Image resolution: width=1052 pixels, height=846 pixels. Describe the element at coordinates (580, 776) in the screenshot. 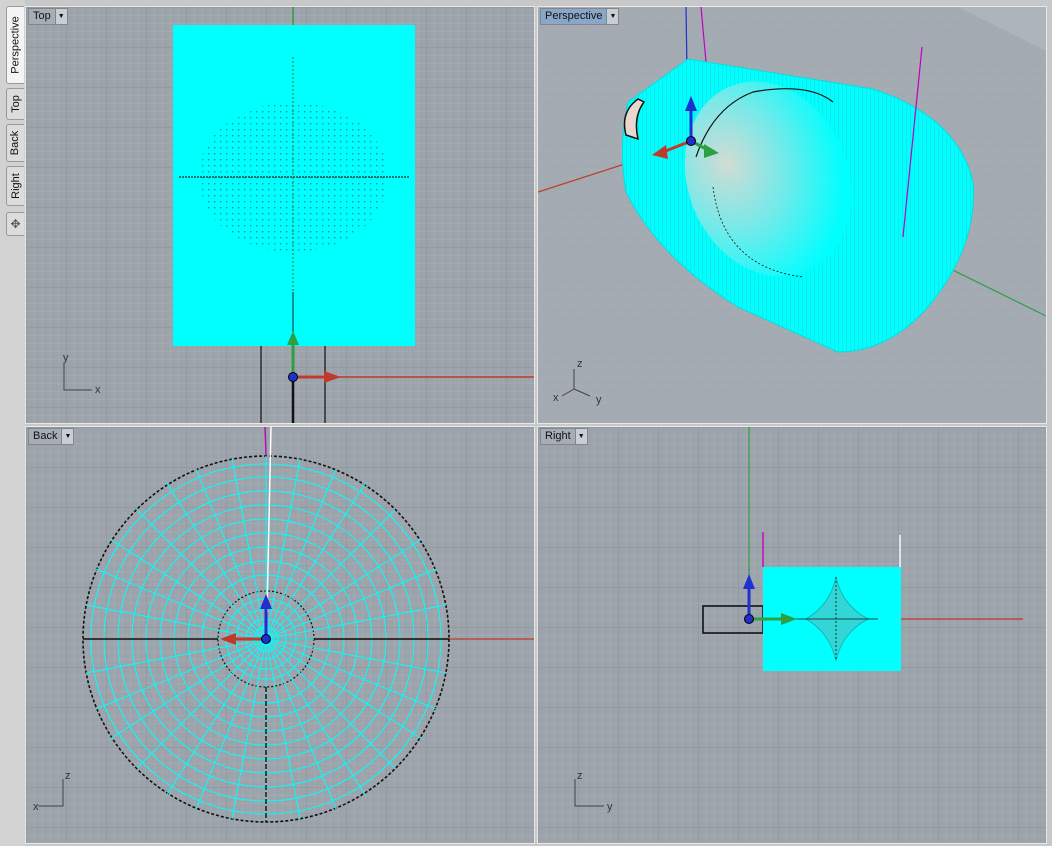

I see `right-axis-label-z: z` at that location.